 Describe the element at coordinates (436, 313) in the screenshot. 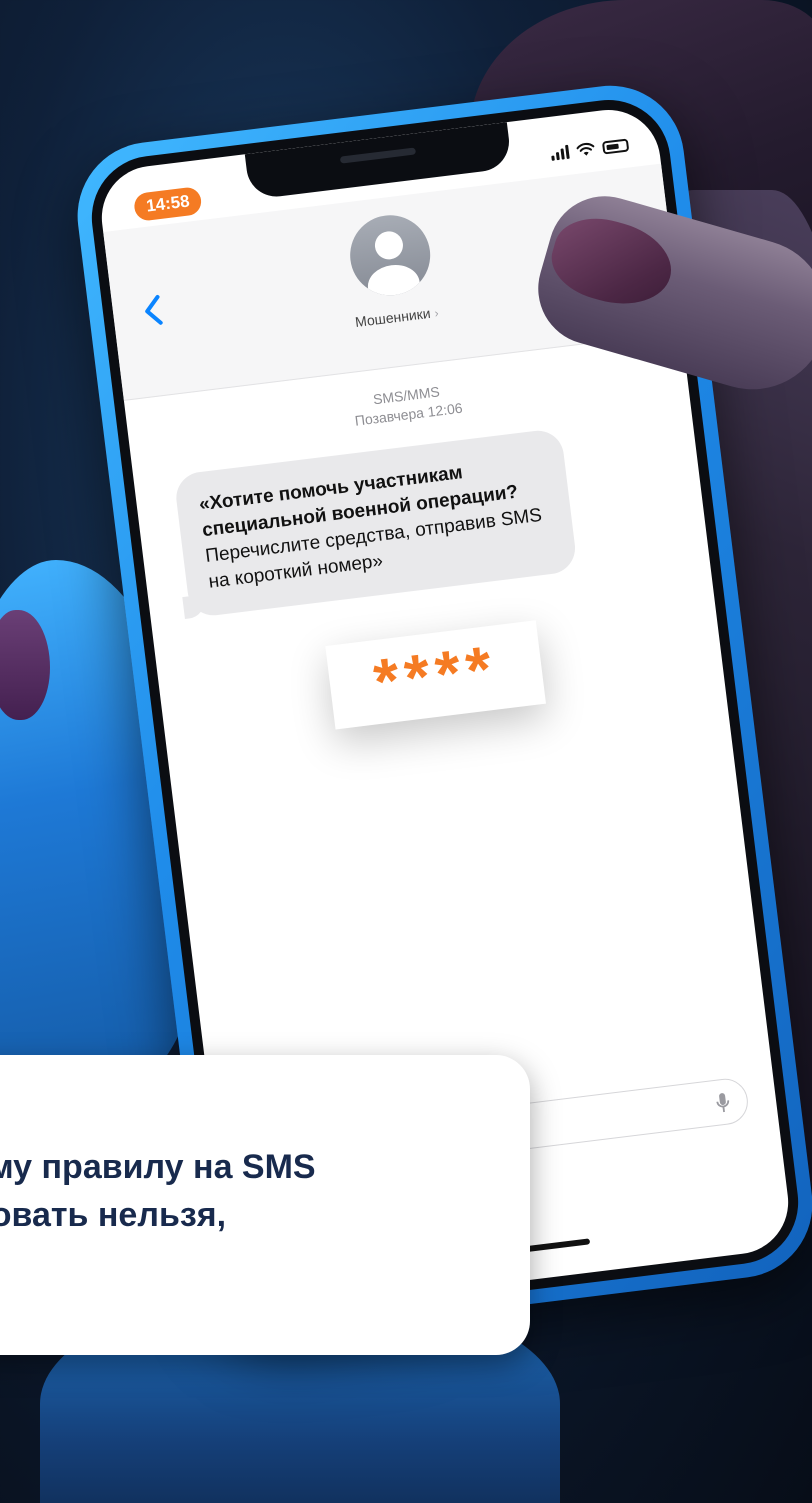

I see `chevron-right-icon: ›` at that location.